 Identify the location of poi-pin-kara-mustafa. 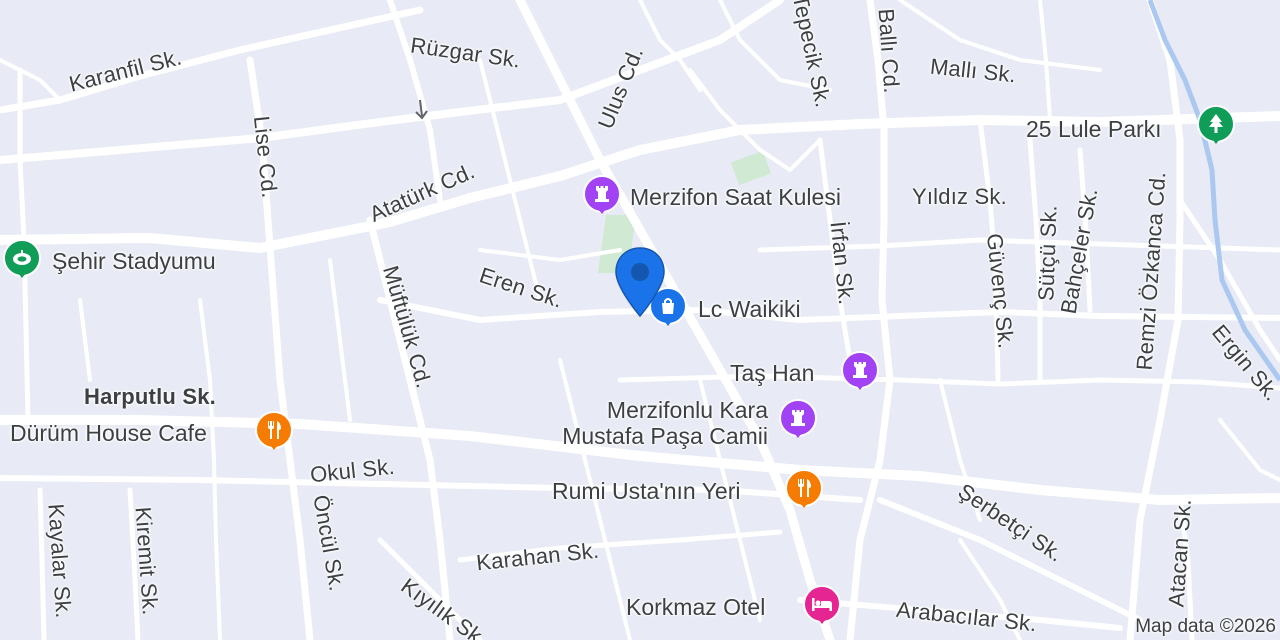
(798, 418).